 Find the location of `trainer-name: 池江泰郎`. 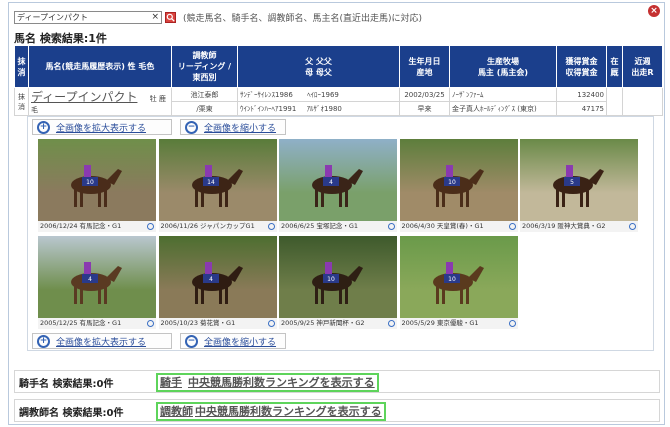

trainer-name: 池江泰郎 is located at coordinates (204, 94).